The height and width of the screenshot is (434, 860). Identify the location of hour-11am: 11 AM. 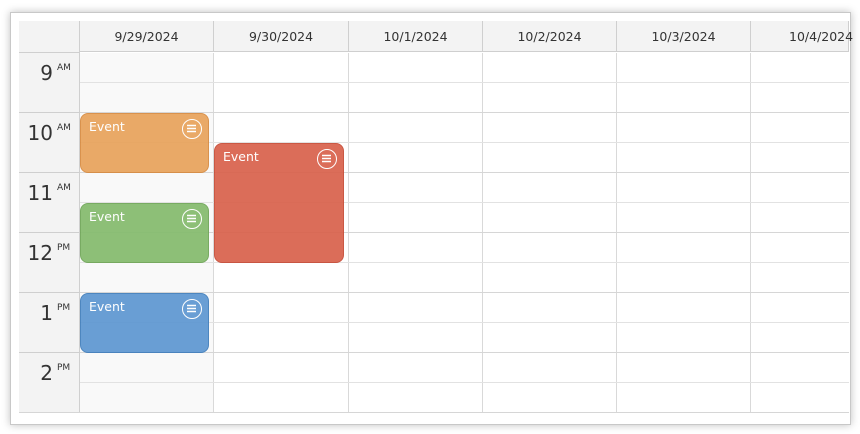
(49, 203).